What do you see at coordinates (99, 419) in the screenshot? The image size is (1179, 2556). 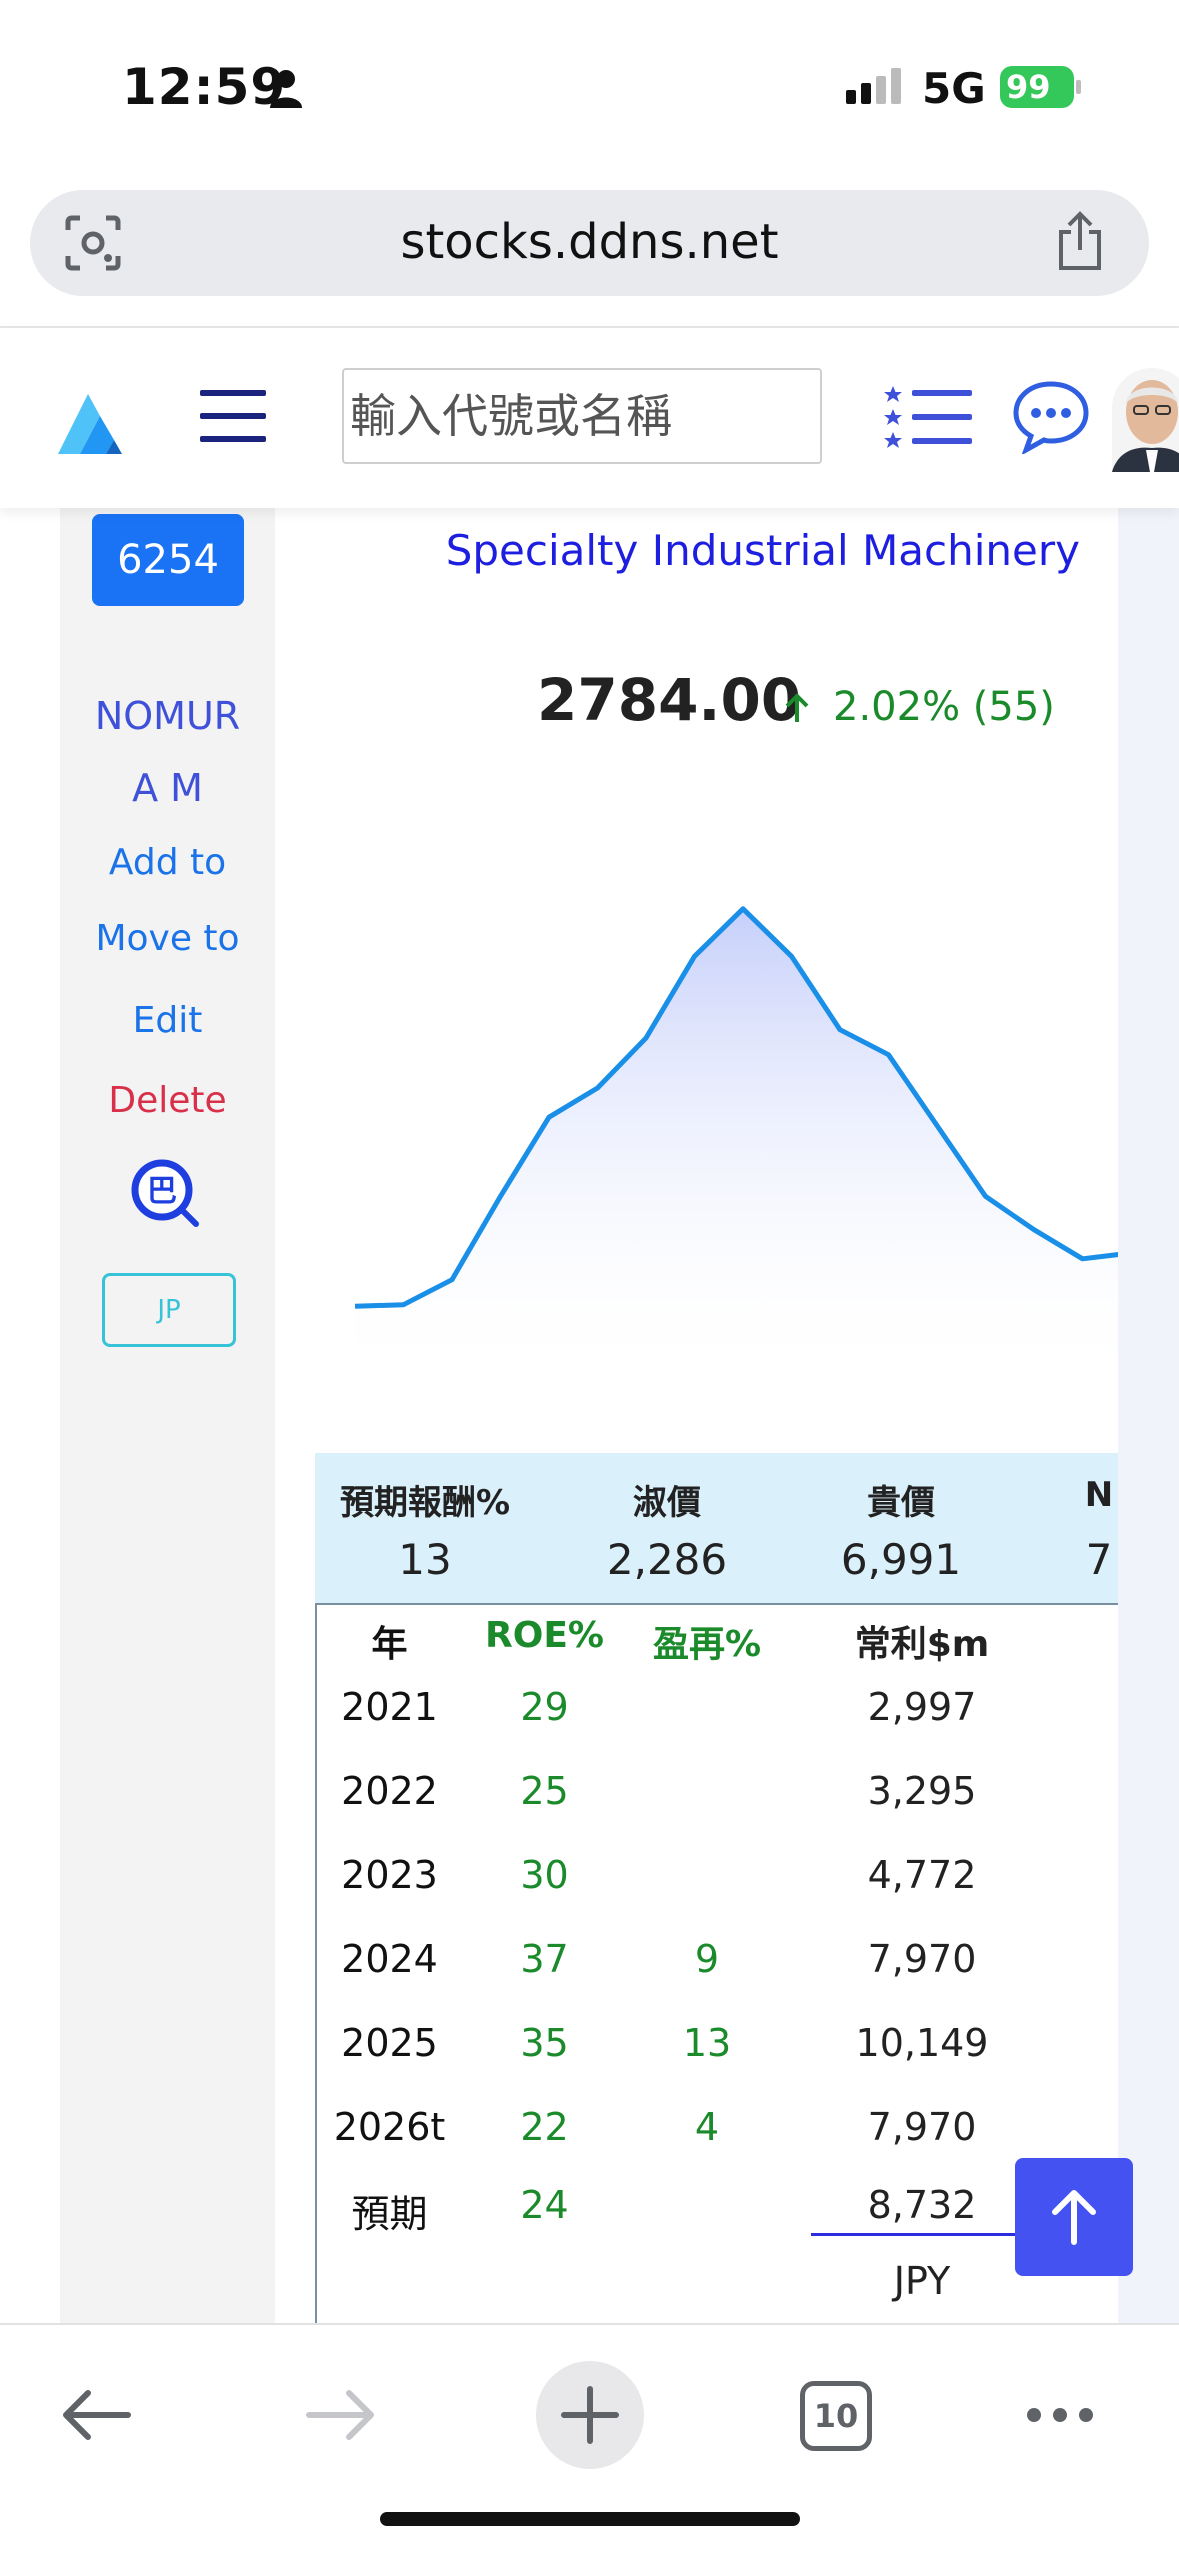 I see `logo-icon` at bounding box center [99, 419].